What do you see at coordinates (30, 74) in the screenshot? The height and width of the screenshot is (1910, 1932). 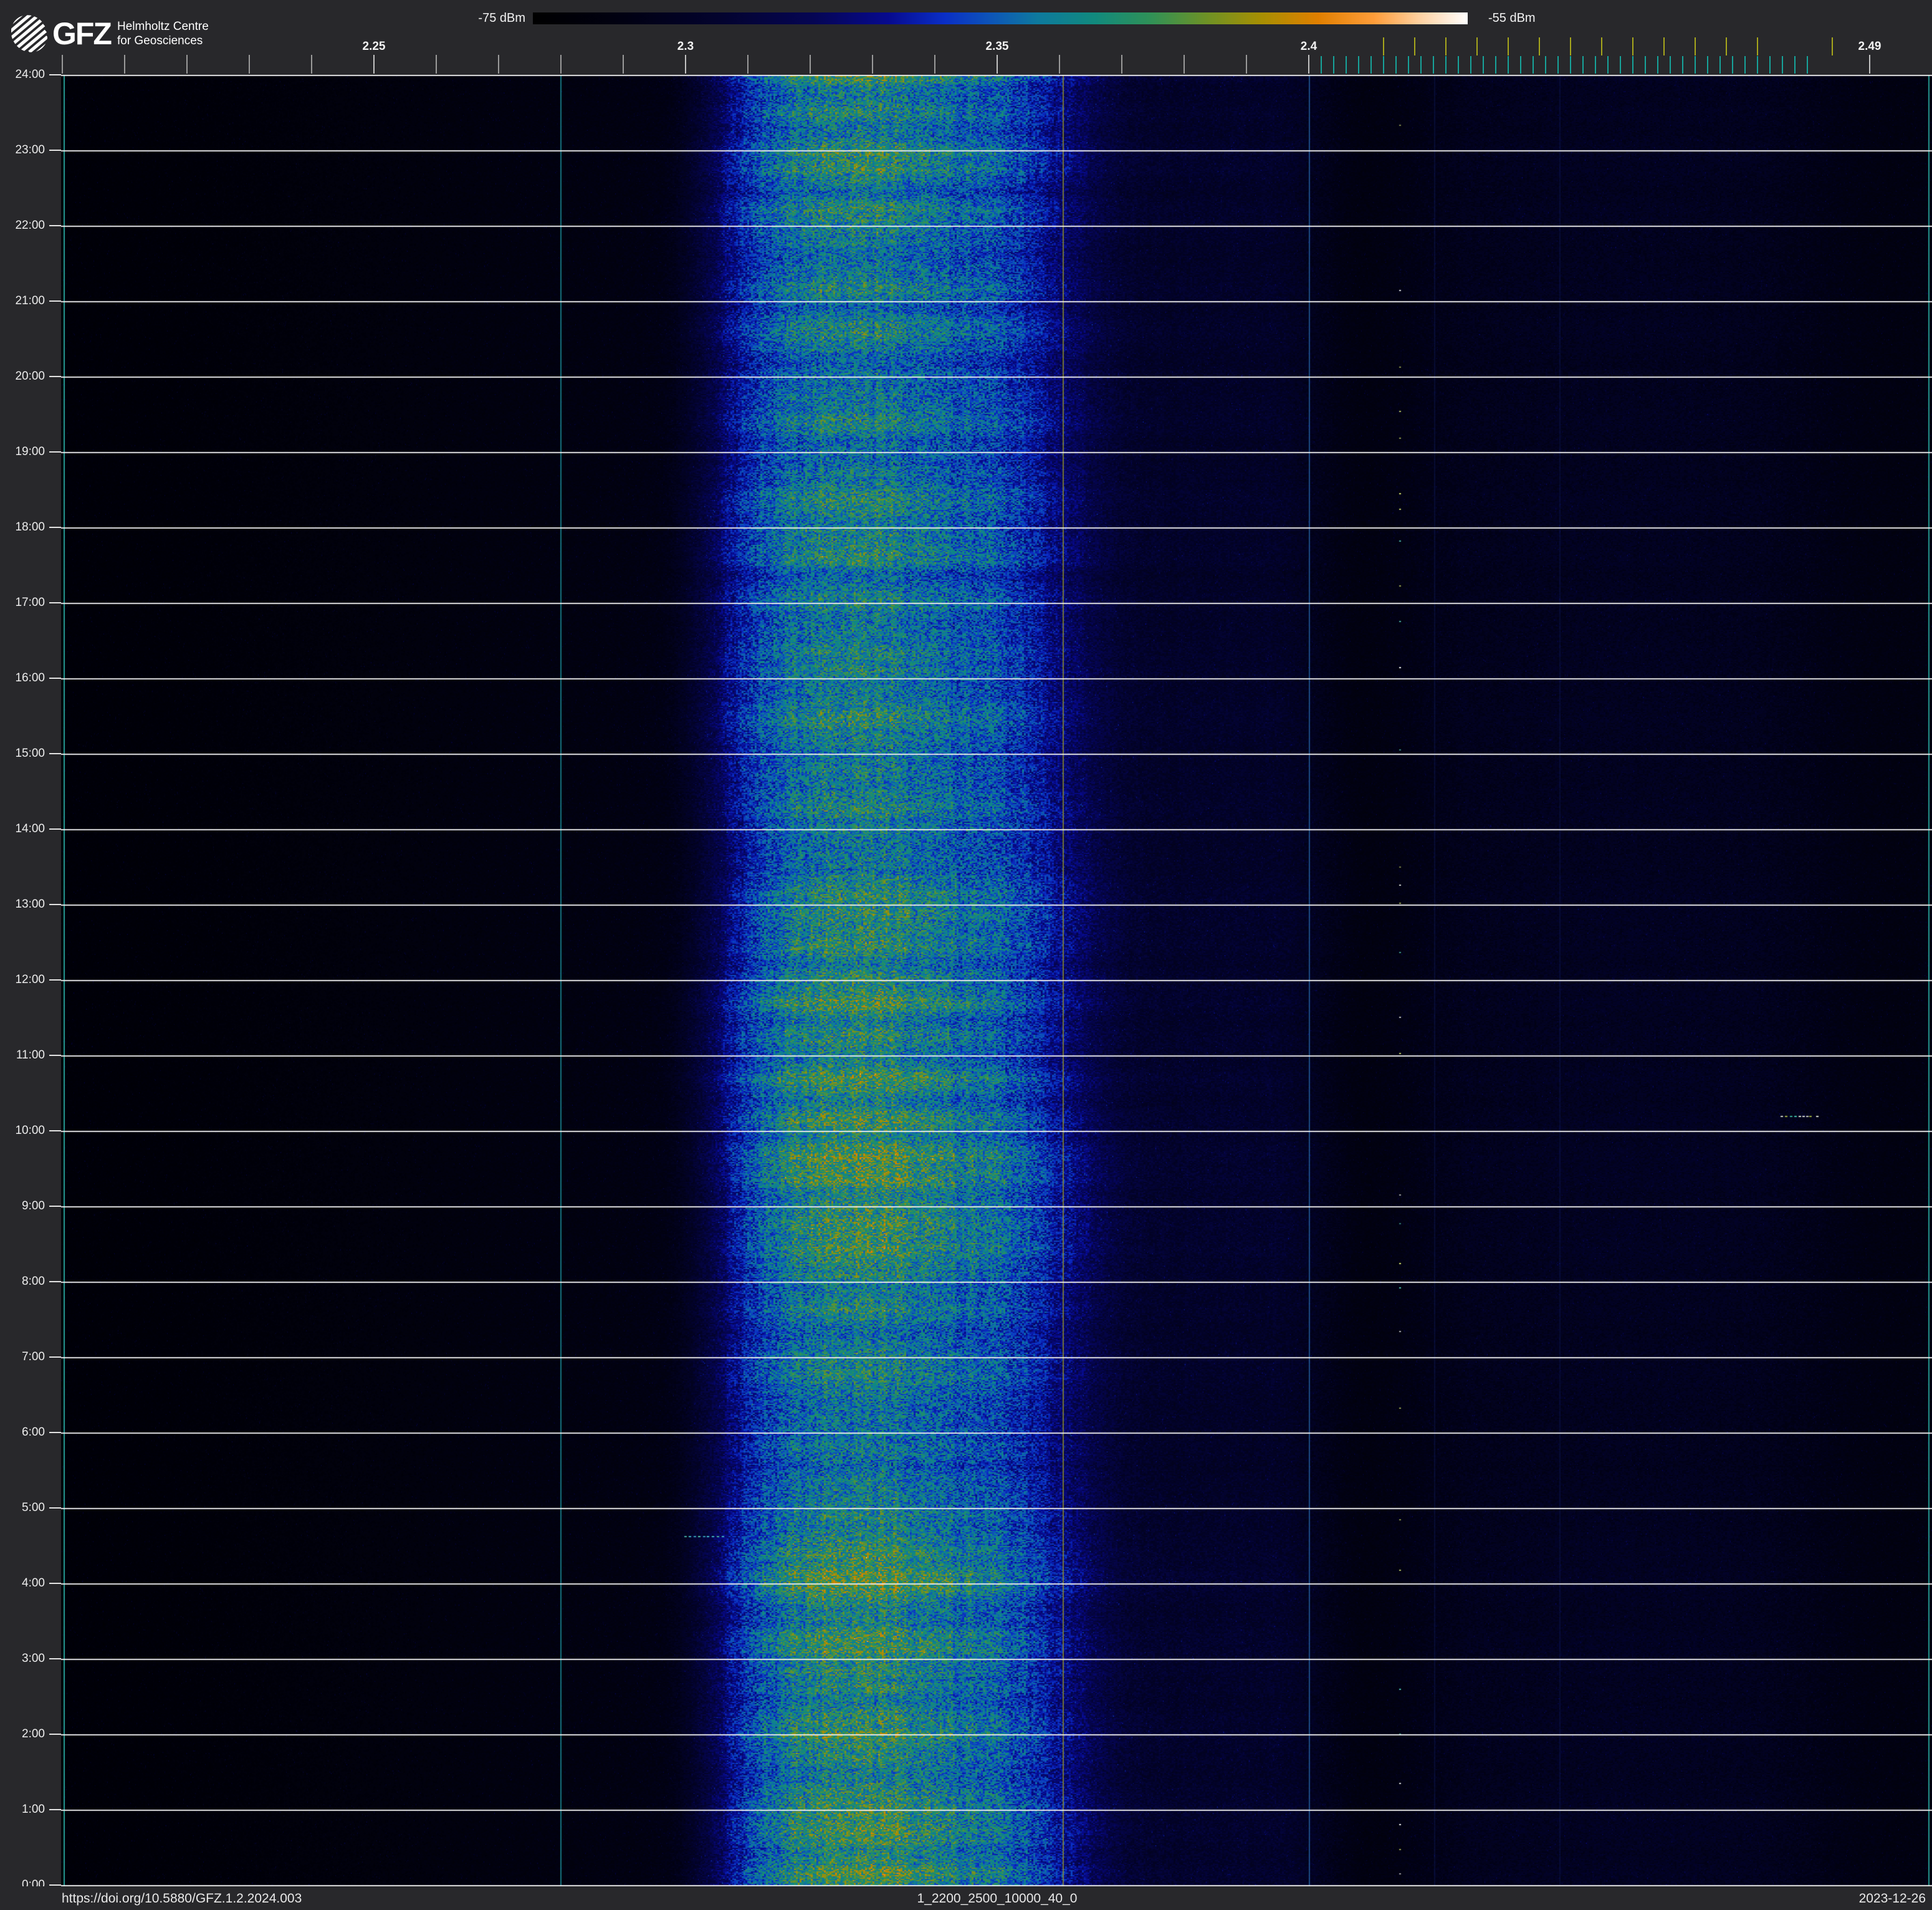 I see `time-label: 24:00` at bounding box center [30, 74].